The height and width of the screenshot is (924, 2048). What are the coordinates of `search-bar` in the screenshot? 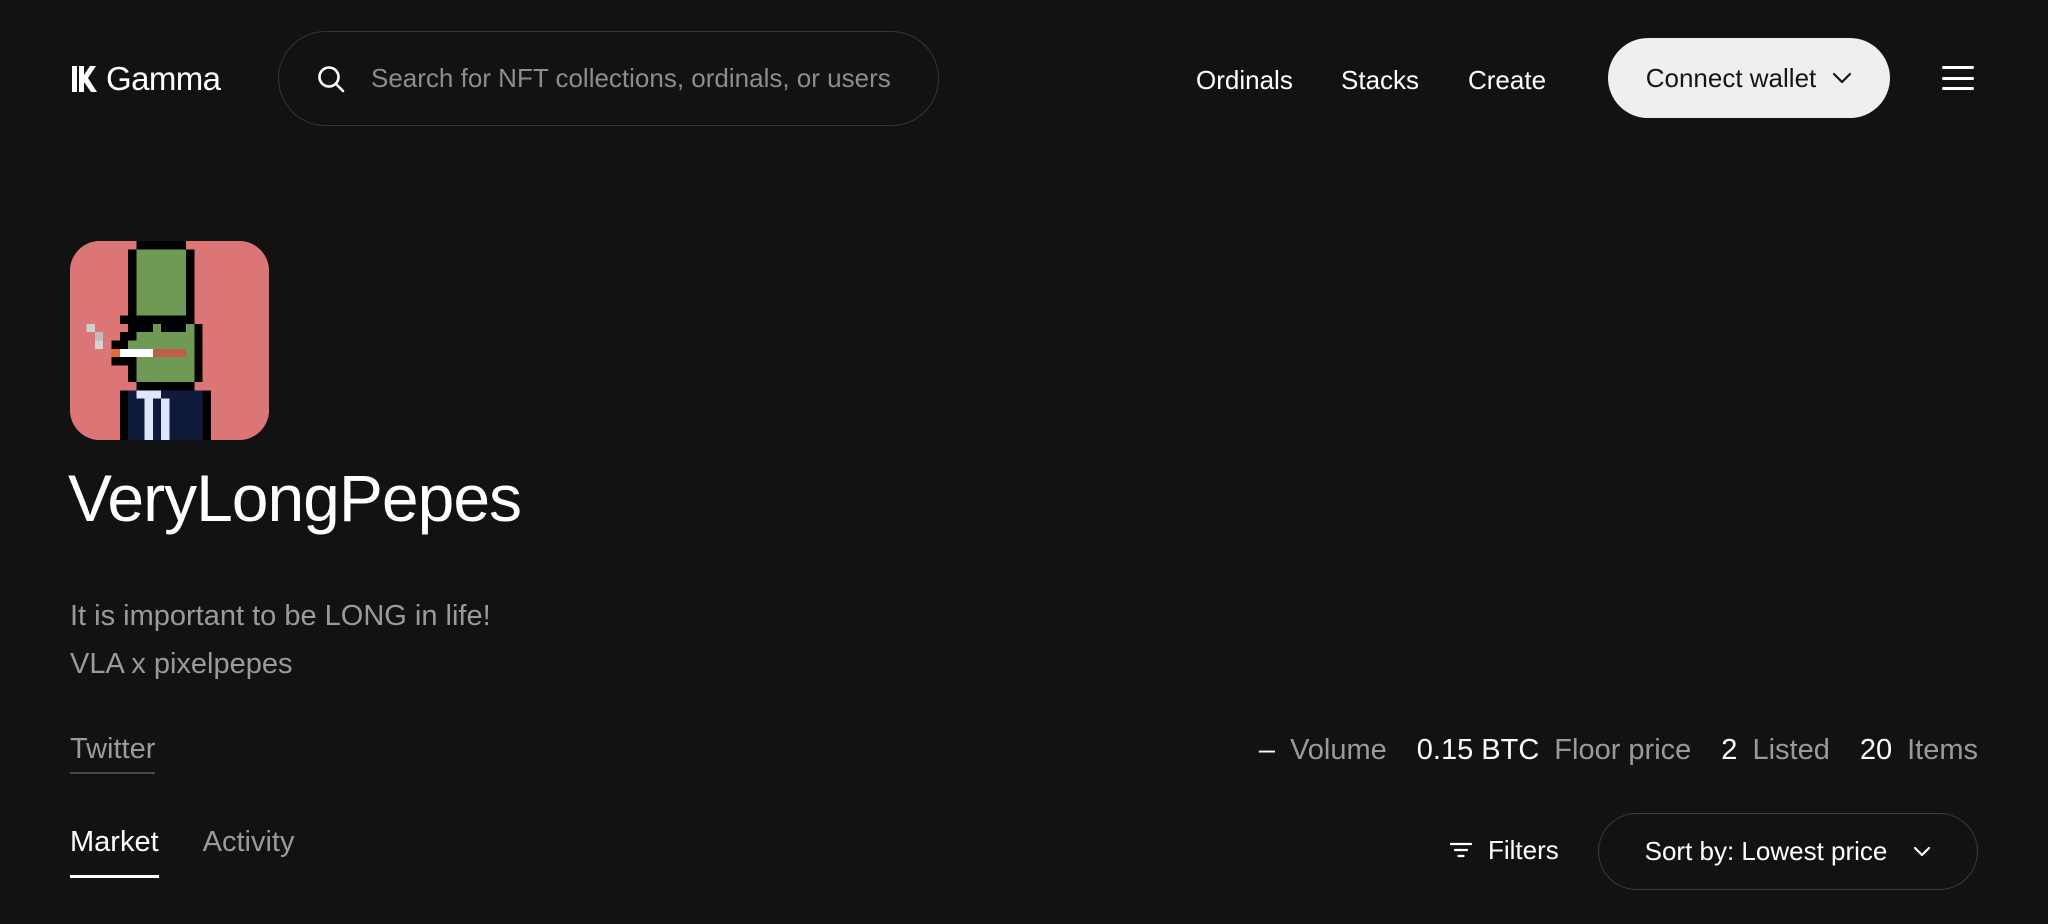 It's located at (608, 78).